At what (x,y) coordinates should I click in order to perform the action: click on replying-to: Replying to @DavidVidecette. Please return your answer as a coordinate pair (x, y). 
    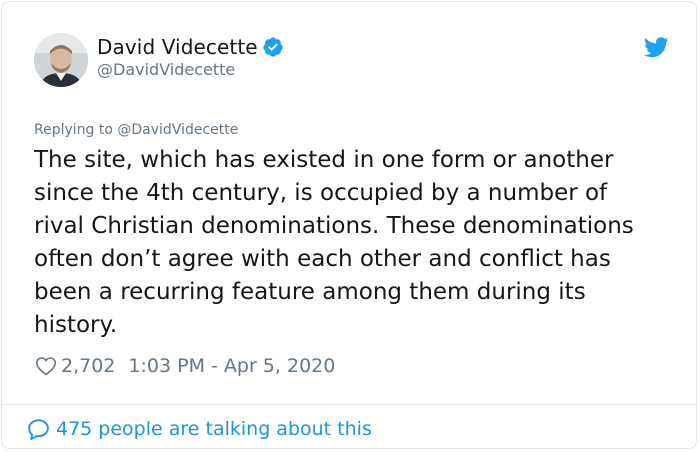
    Looking at the image, I should click on (136, 130).